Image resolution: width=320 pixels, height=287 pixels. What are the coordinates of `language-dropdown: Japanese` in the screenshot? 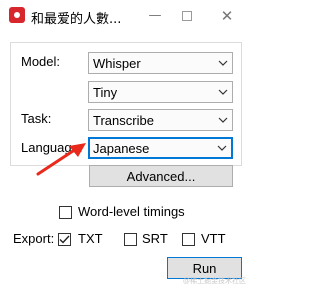 It's located at (160, 148).